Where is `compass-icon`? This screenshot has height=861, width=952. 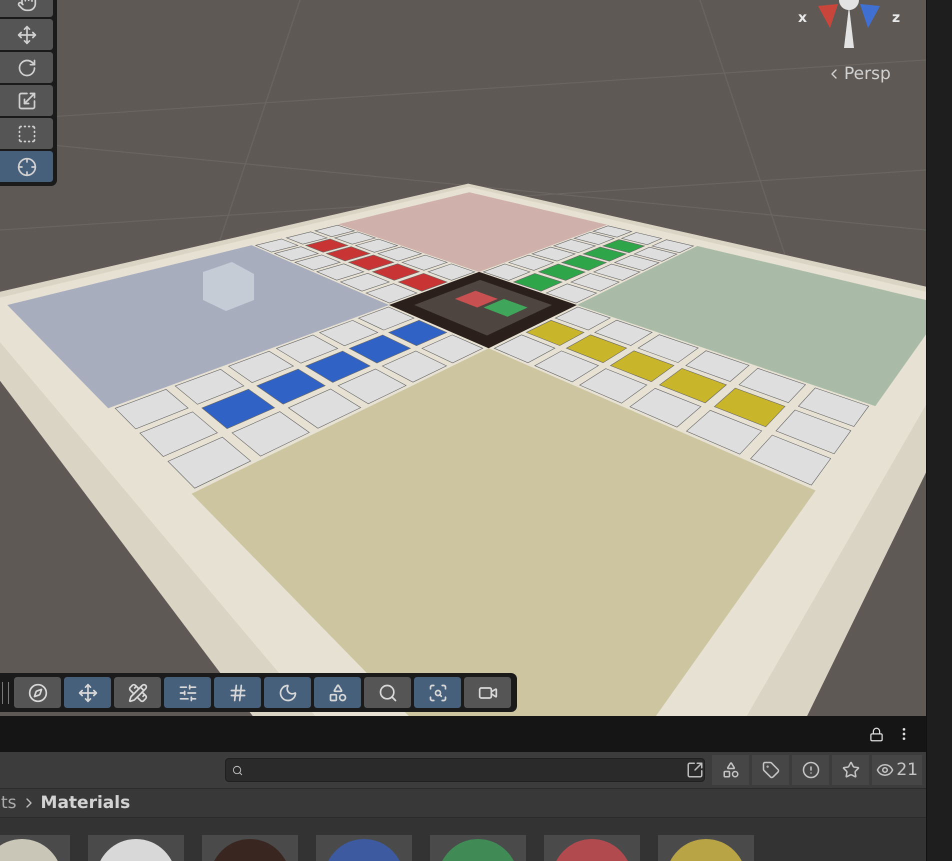
compass-icon is located at coordinates (38, 692).